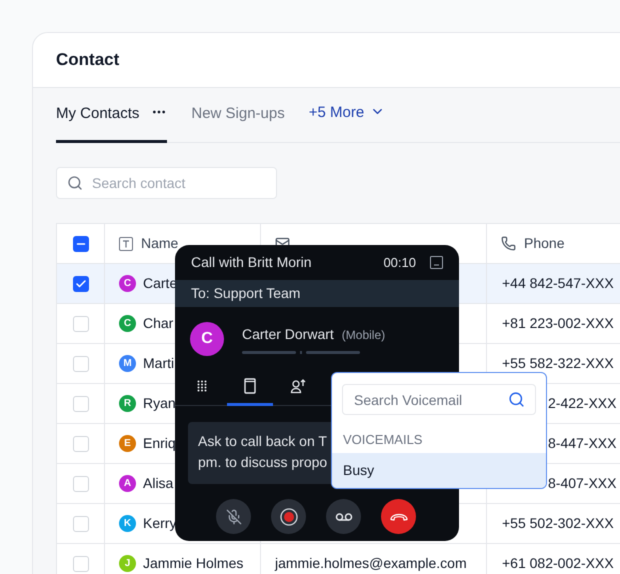 The width and height of the screenshot is (620, 574). I want to click on table-cell-text: Alisa, so click(158, 483).